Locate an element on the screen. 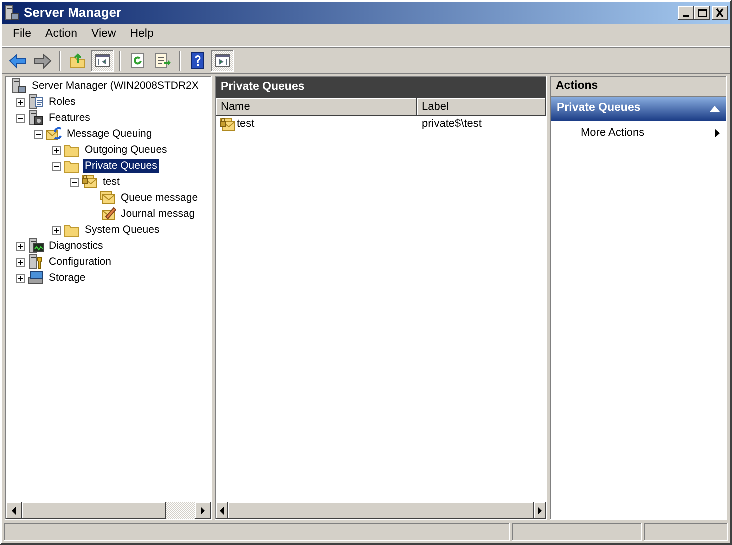  section-title: Private Queues is located at coordinates (599, 108).